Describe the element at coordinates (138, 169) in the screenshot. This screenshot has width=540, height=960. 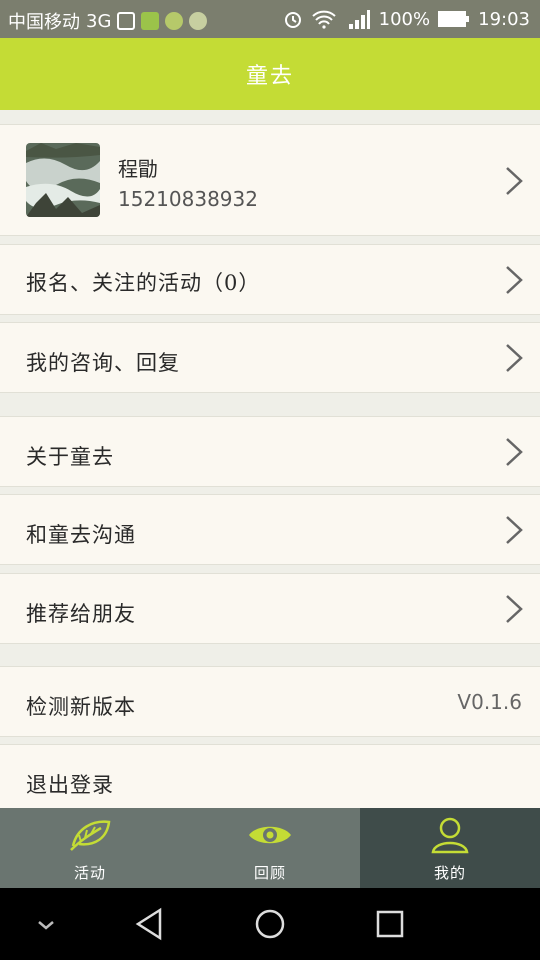
I see `user-name: 程勖` at that location.